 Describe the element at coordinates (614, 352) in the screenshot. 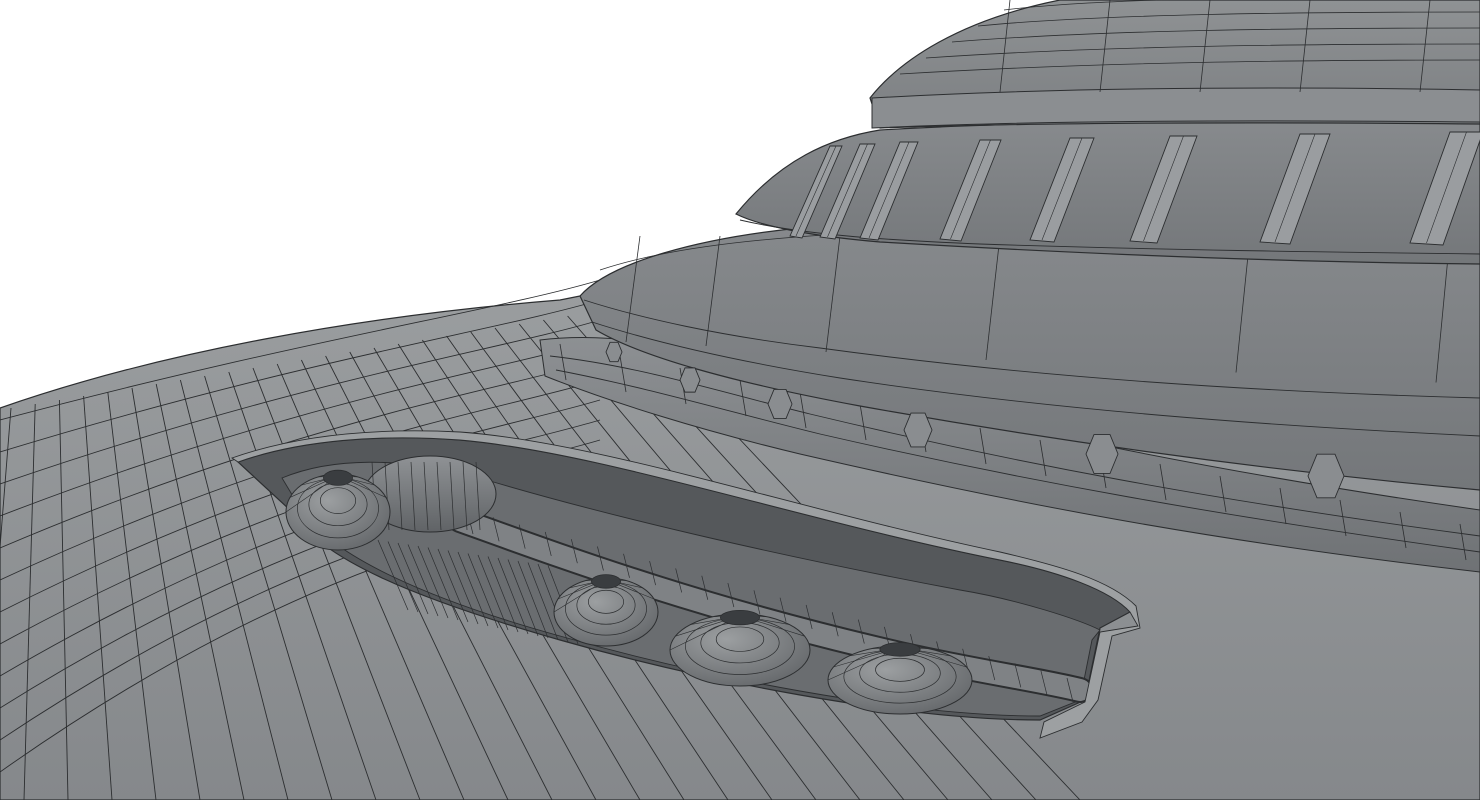

I see `hex-stud` at that location.